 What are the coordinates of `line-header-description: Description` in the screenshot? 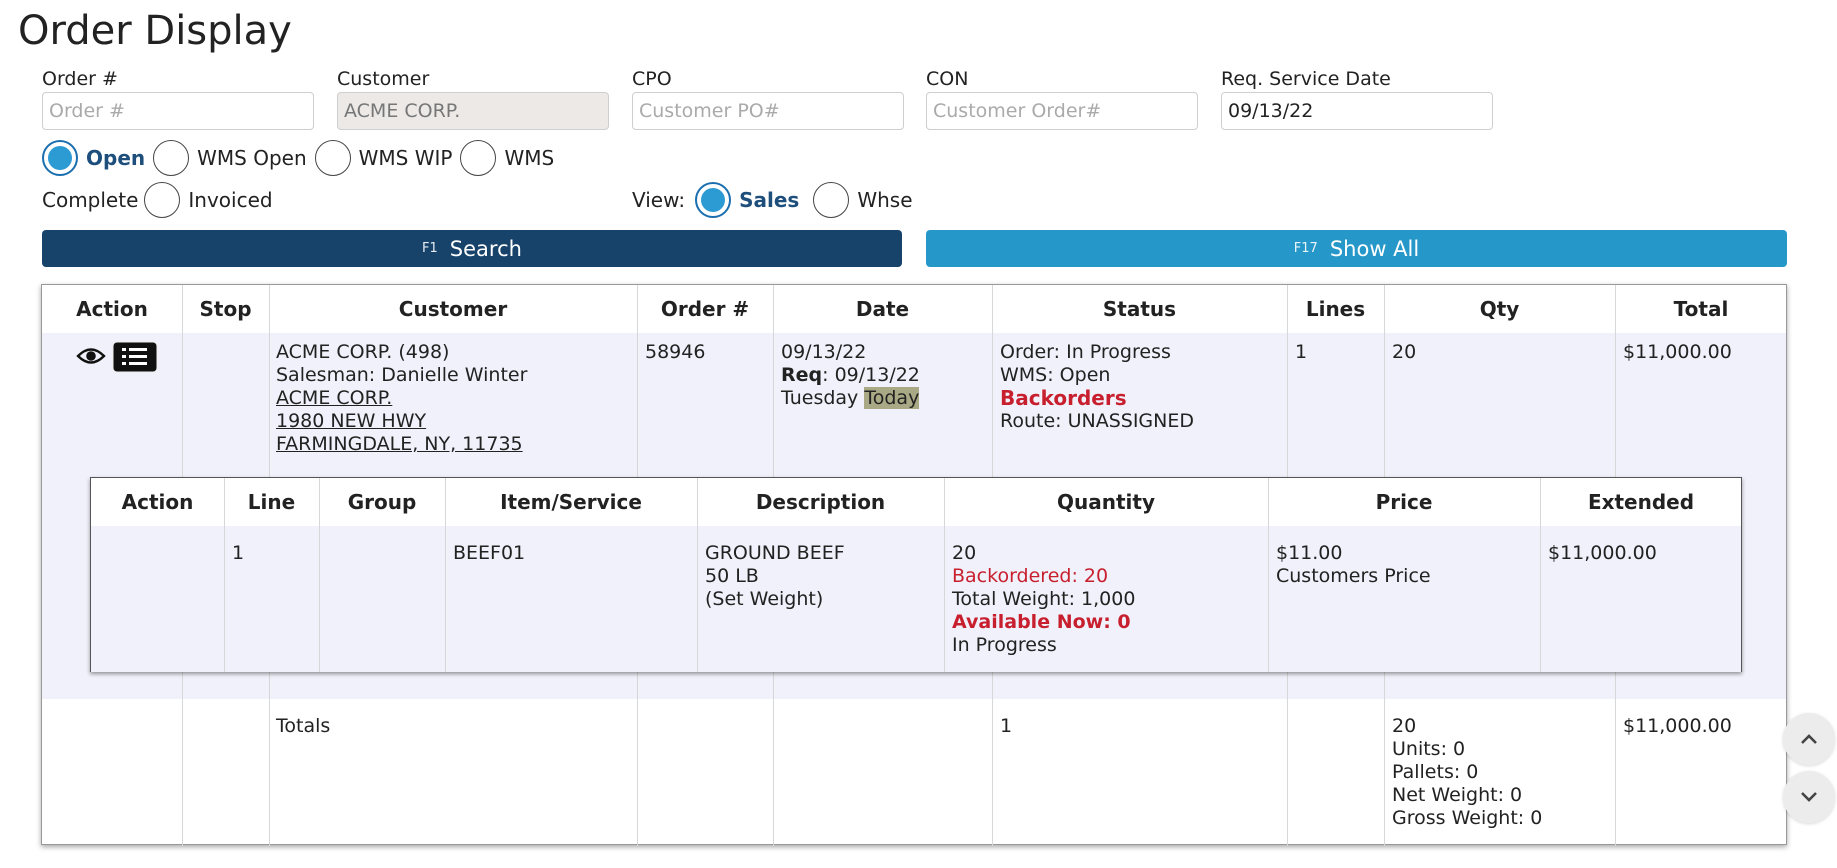 It's located at (820, 502).